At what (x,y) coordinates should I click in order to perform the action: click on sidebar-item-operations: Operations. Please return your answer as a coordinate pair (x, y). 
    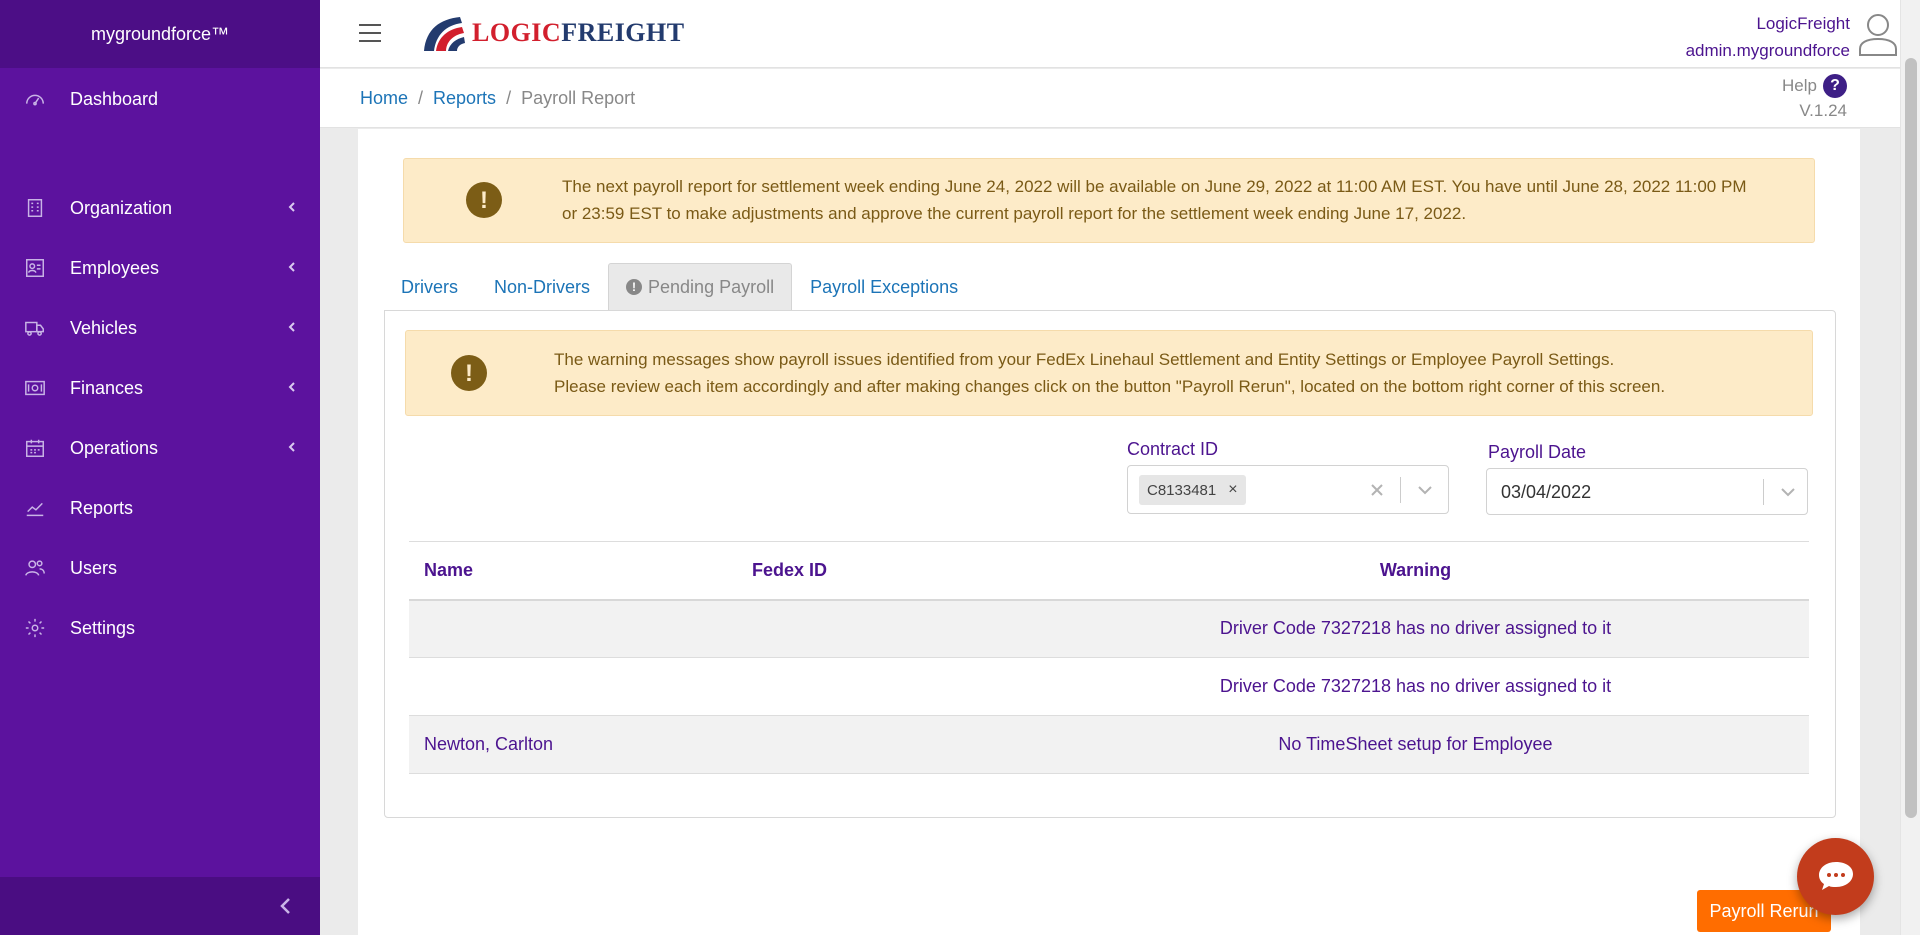
    Looking at the image, I should click on (160, 448).